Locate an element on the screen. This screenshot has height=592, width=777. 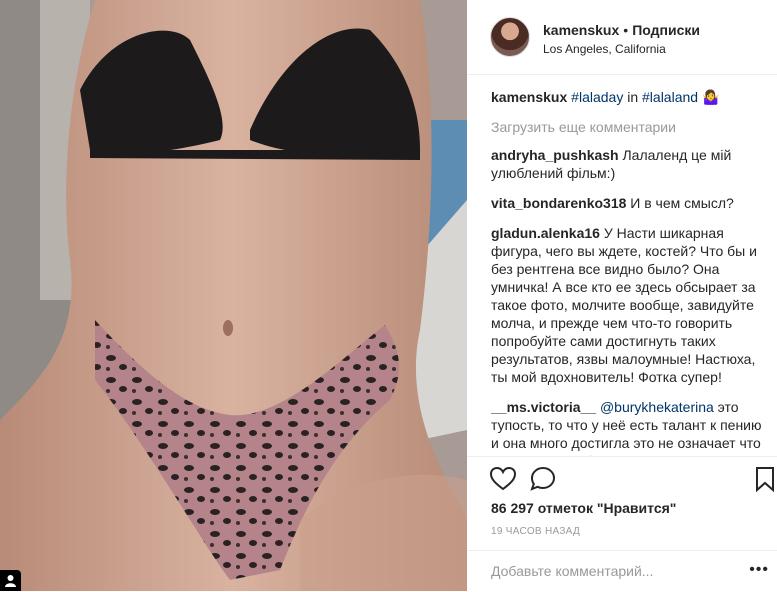
follow-button: Подписки is located at coordinates (666, 30).